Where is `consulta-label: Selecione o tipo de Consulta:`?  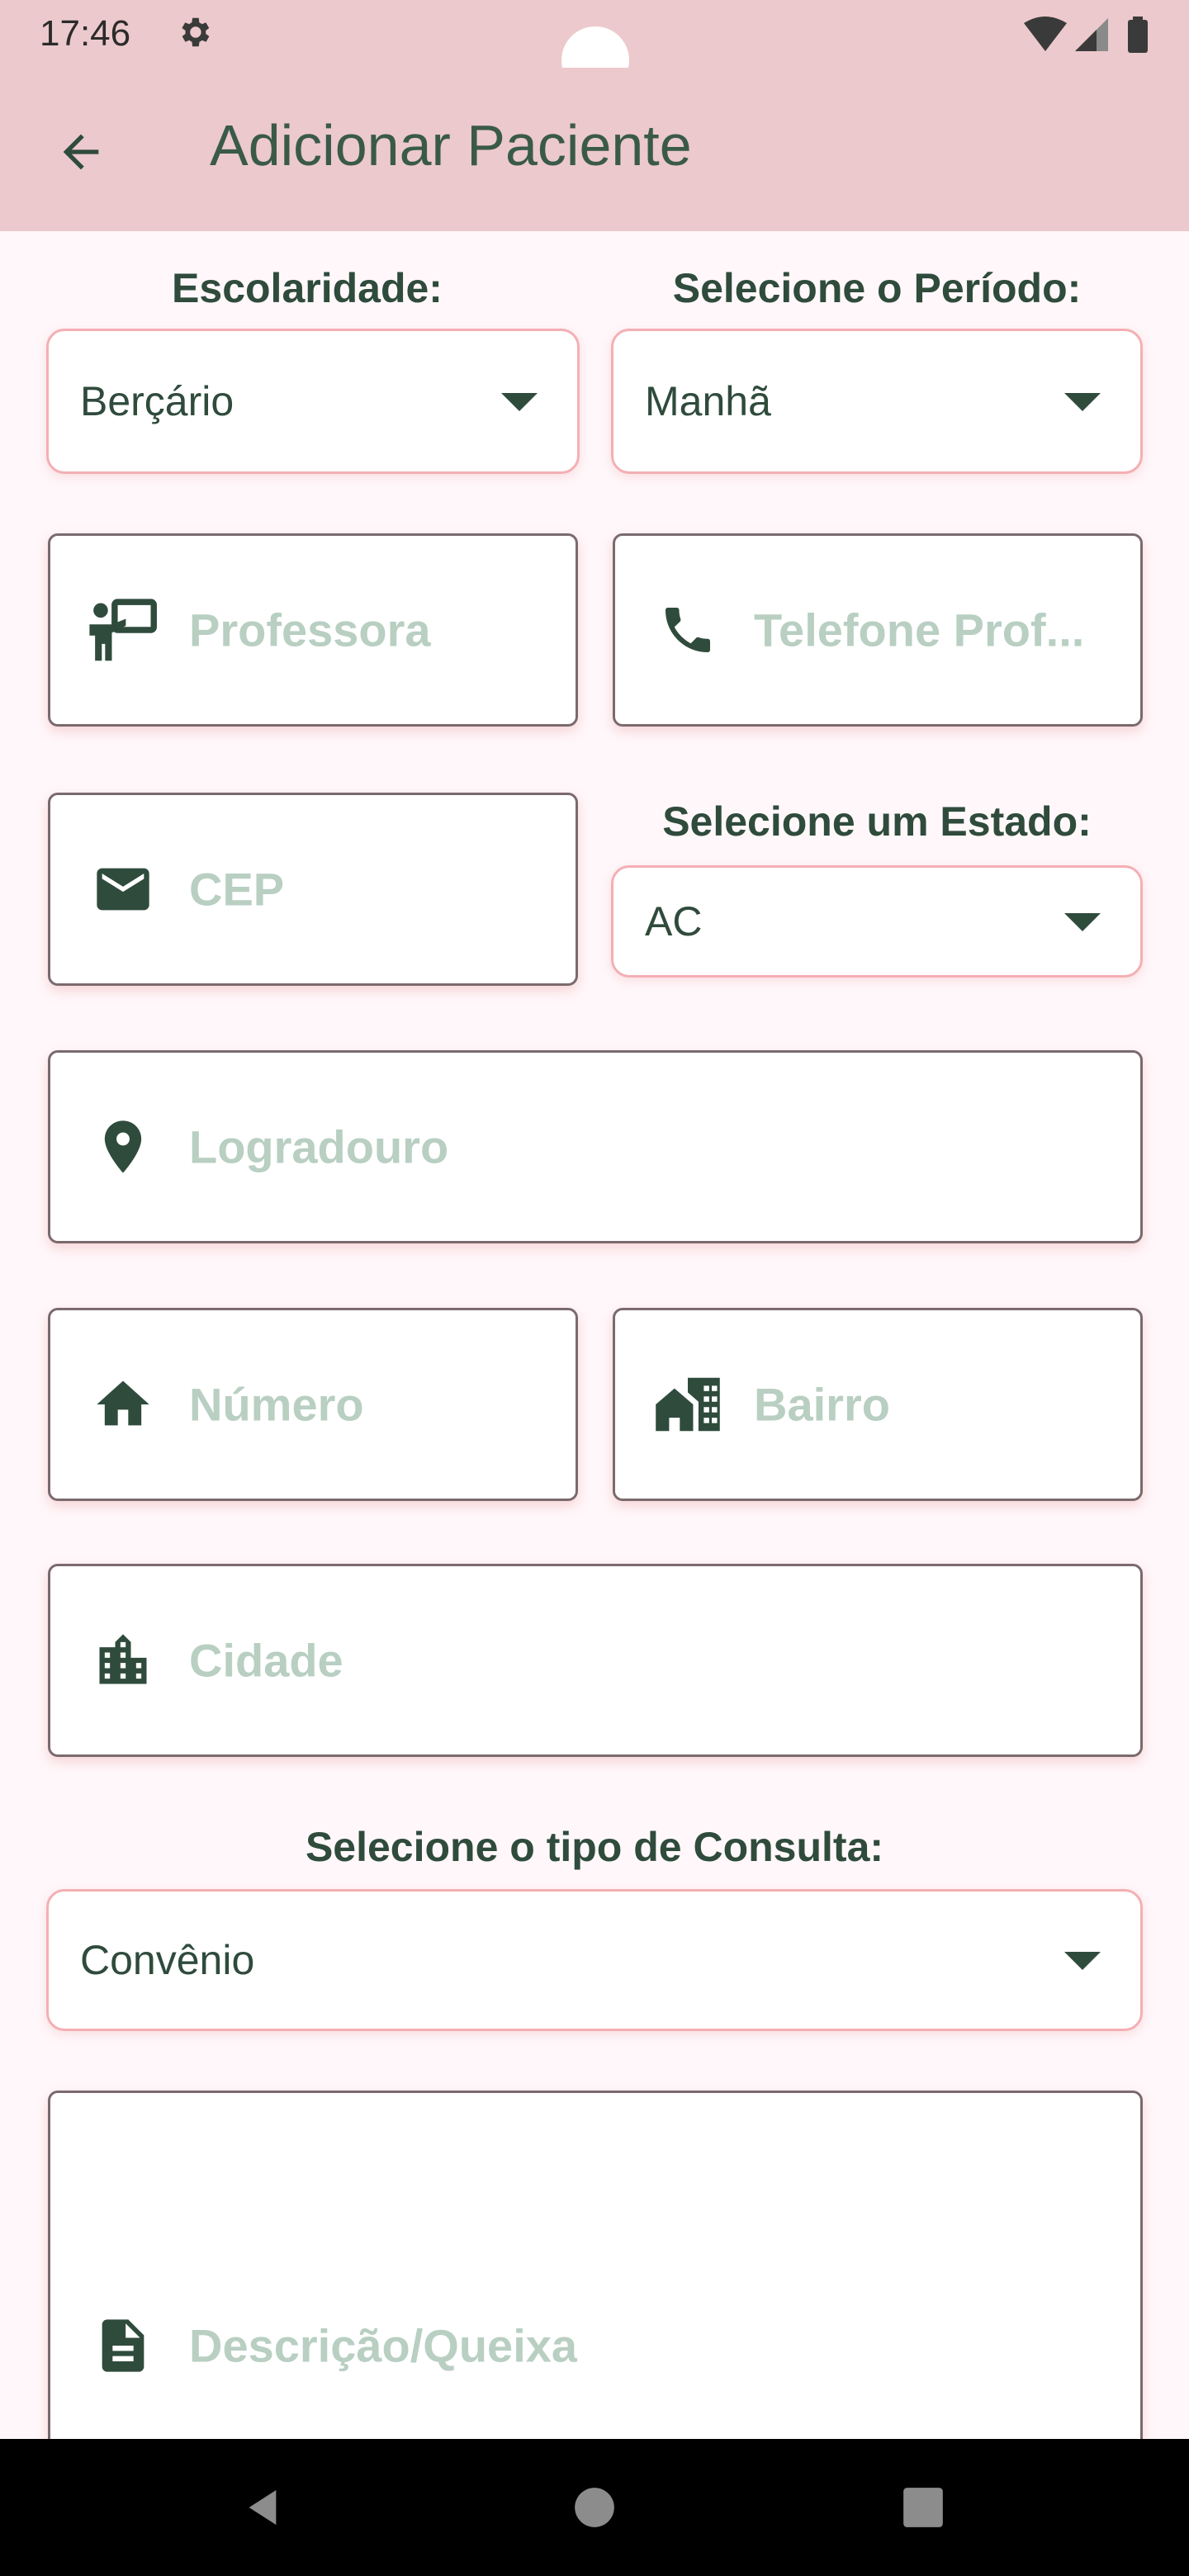 consulta-label: Selecione o tipo de Consulta: is located at coordinates (594, 1847).